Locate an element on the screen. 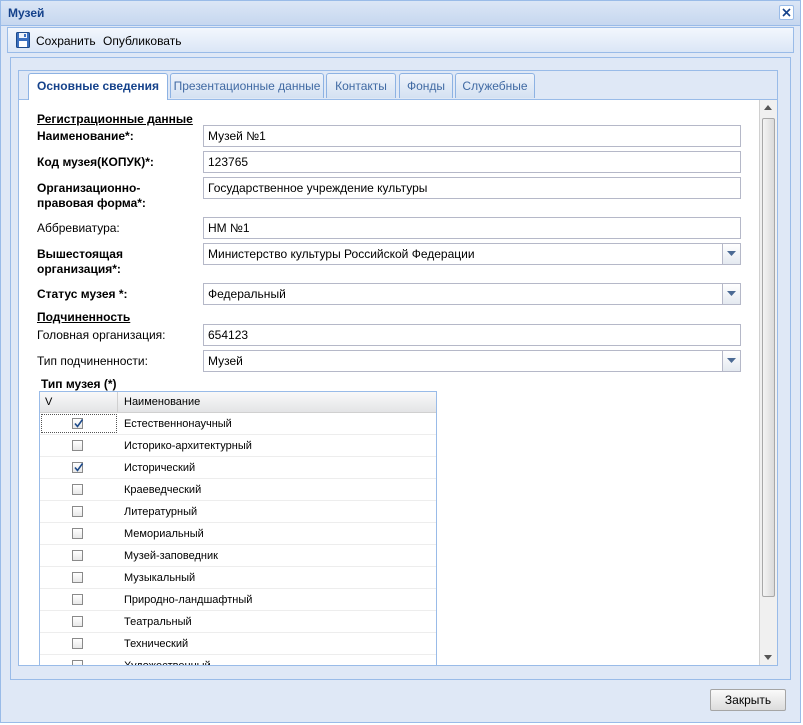  museum-type-label: Тип музея (*) is located at coordinates (79, 384).